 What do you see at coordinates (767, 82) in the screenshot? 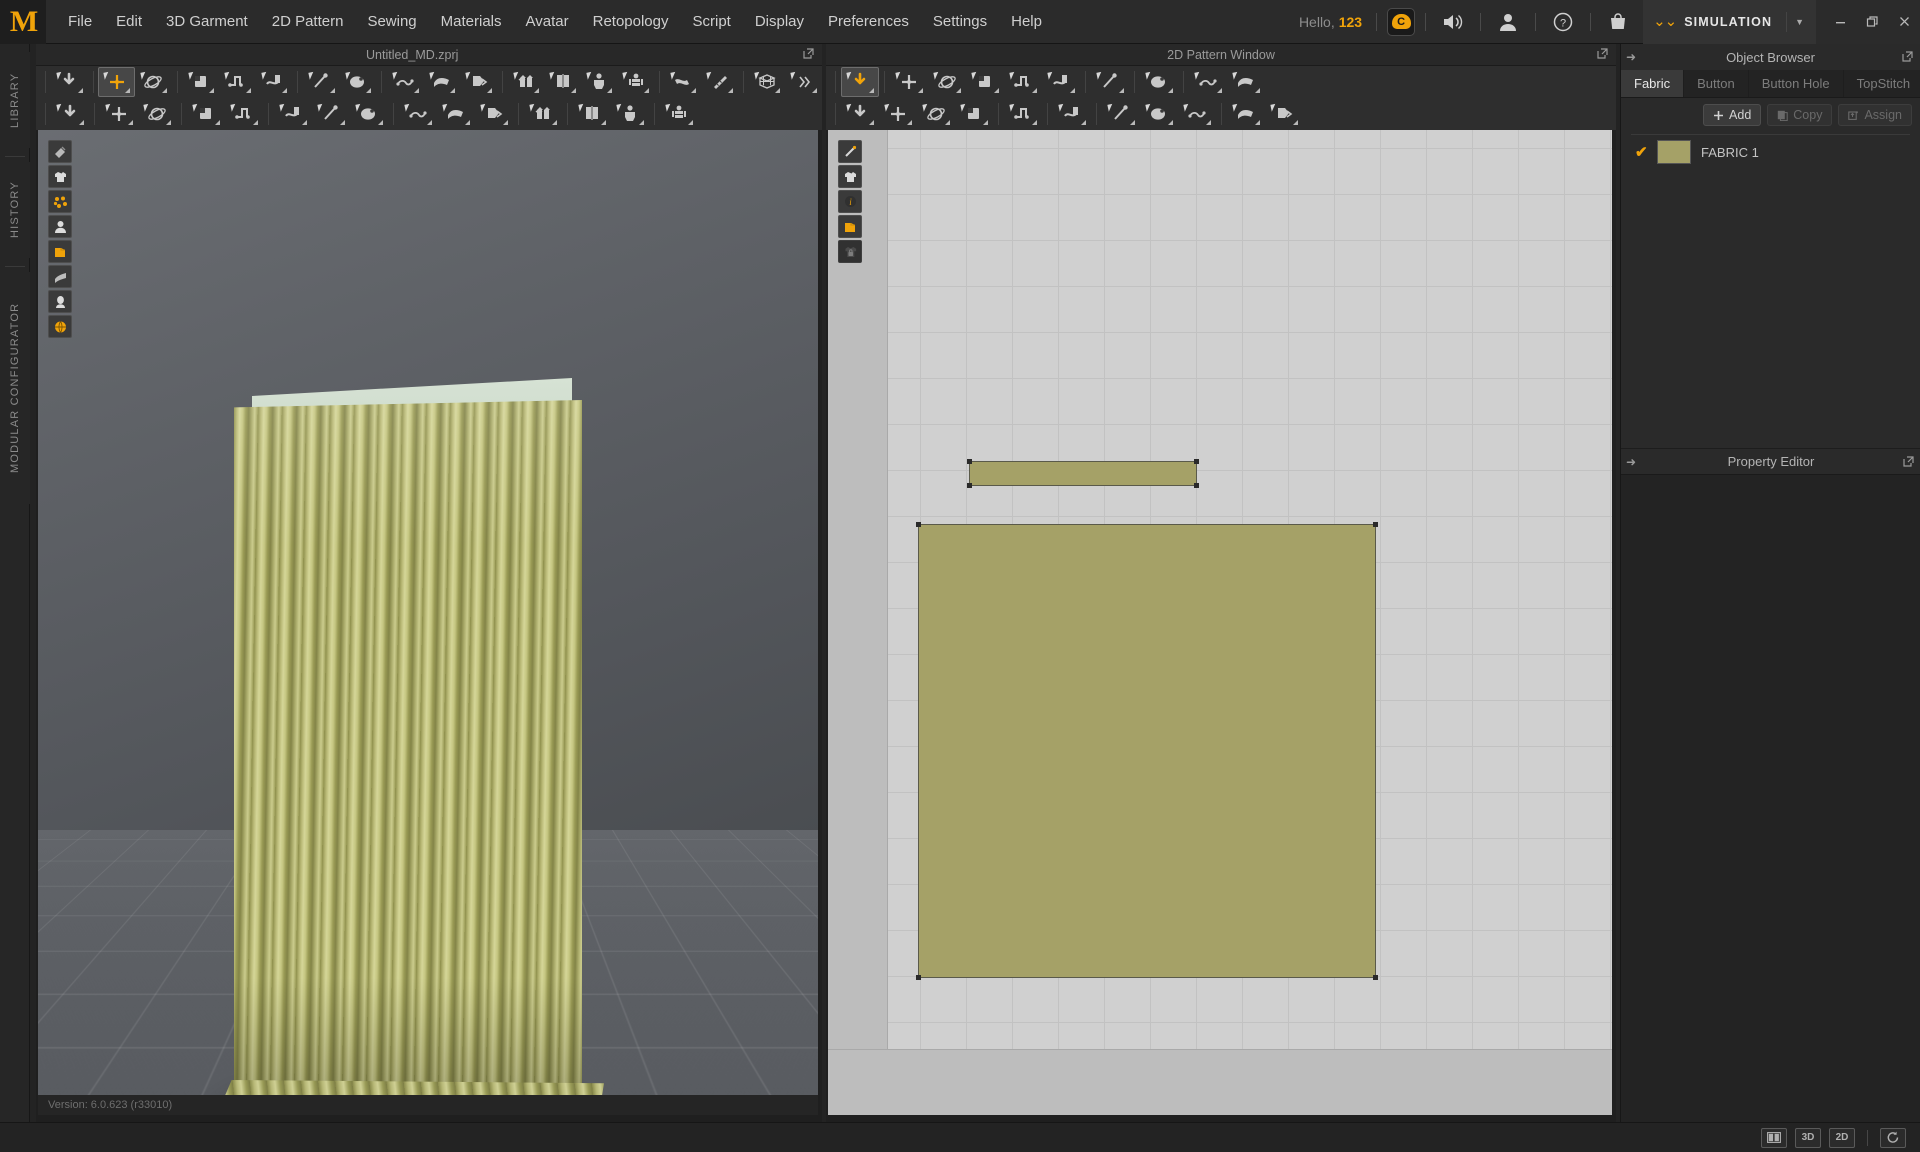
I see `grid-icon` at bounding box center [767, 82].